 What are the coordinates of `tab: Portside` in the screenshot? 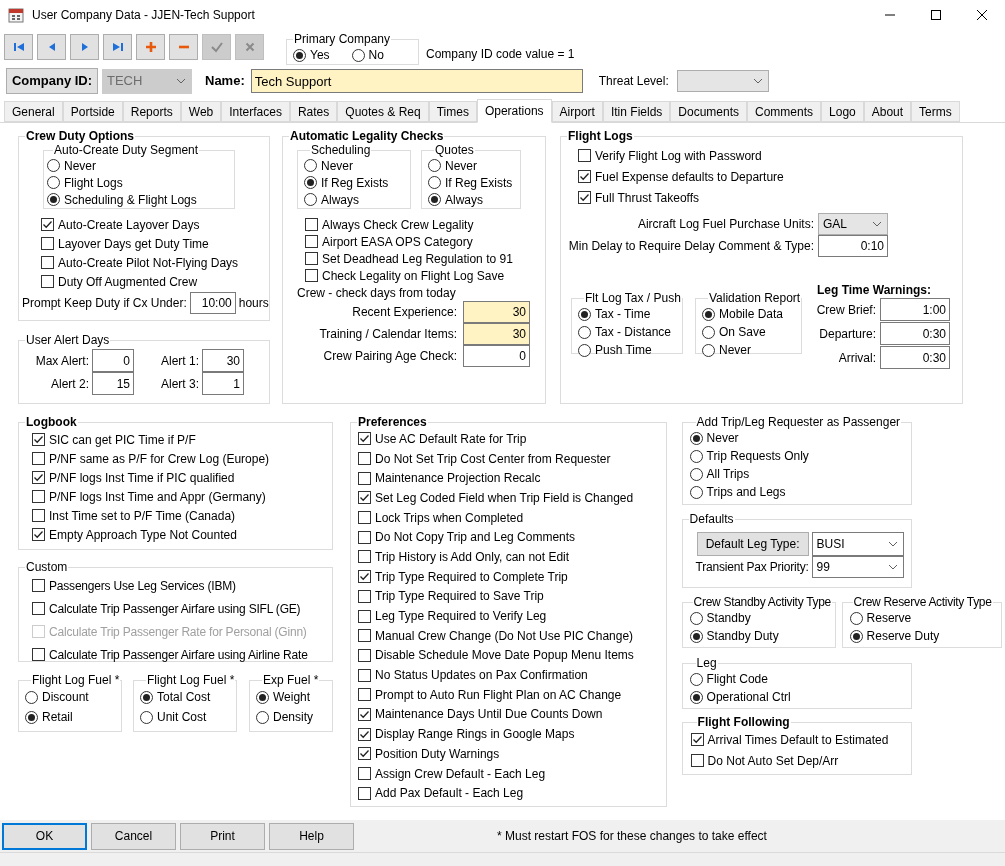 It's located at (92, 111).